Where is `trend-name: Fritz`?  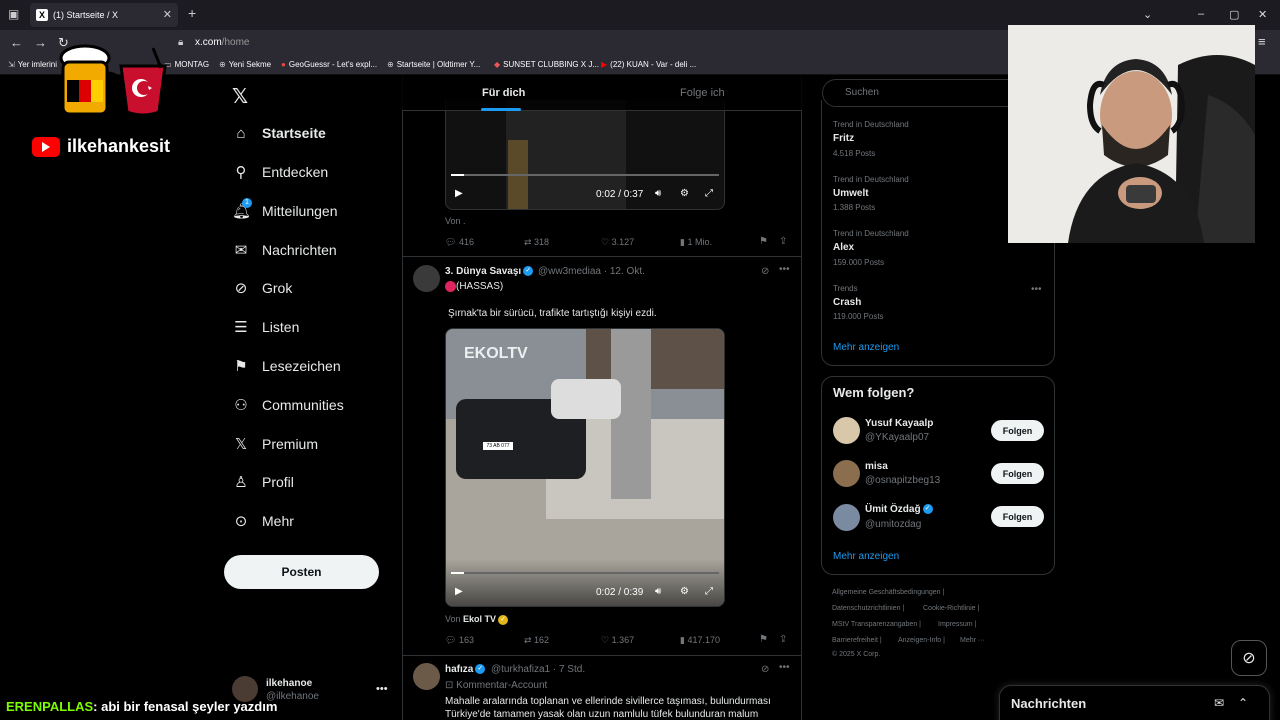 trend-name: Fritz is located at coordinates (843, 138).